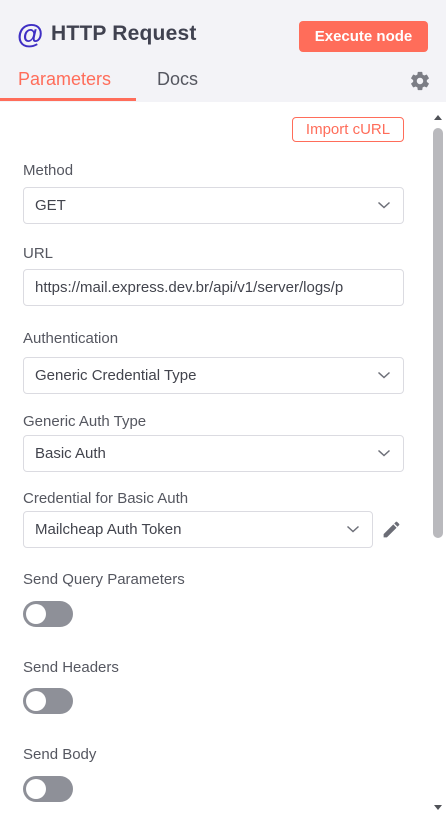 This screenshot has height=820, width=446. What do you see at coordinates (104, 579) in the screenshot?
I see `send-query-parameters-label: Send Query Parameters` at bounding box center [104, 579].